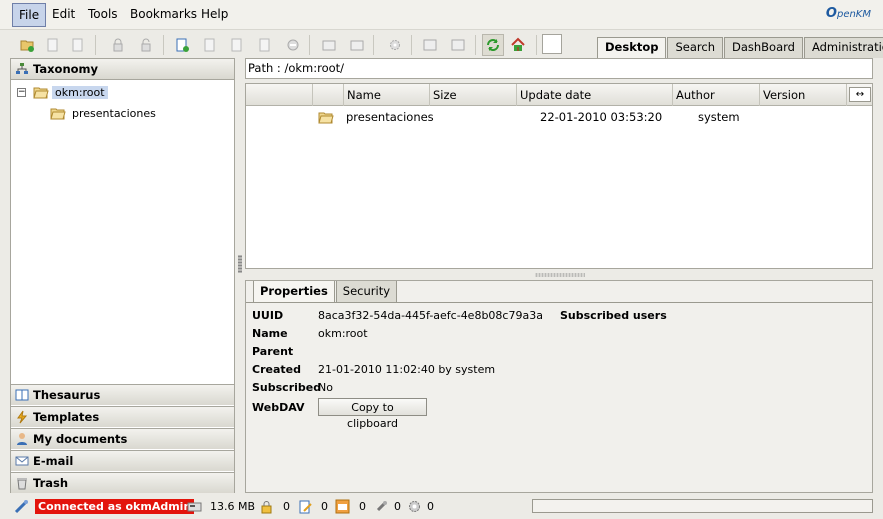  I want to click on table-header: Name Size Update date Author Version ↔, so click(559, 95).